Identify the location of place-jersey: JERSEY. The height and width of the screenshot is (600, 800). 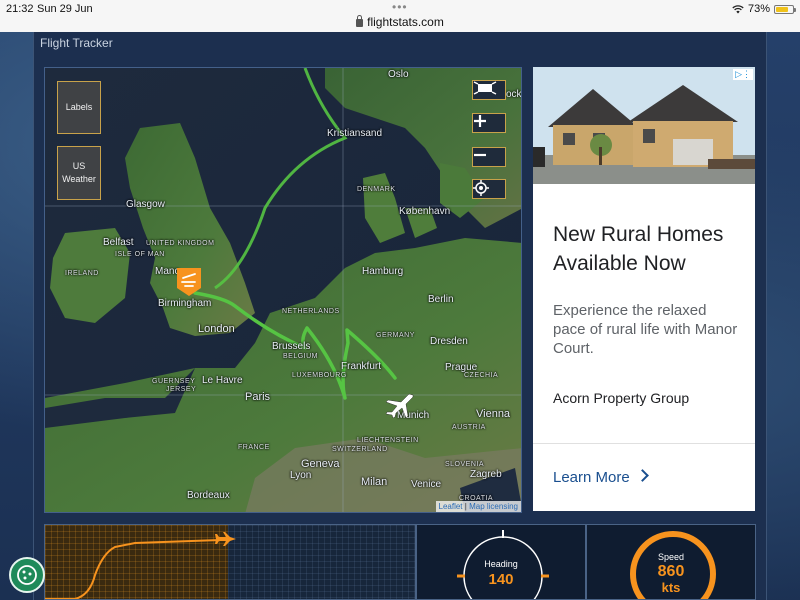
(181, 389).